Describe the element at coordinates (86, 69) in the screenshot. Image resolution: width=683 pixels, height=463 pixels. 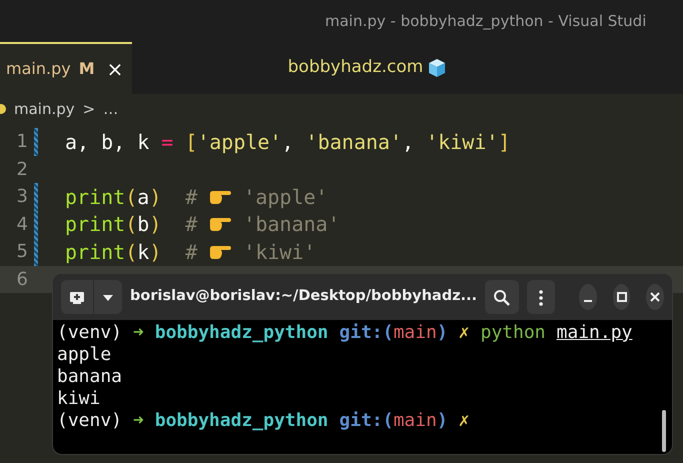
I see `modified-label: M` at that location.